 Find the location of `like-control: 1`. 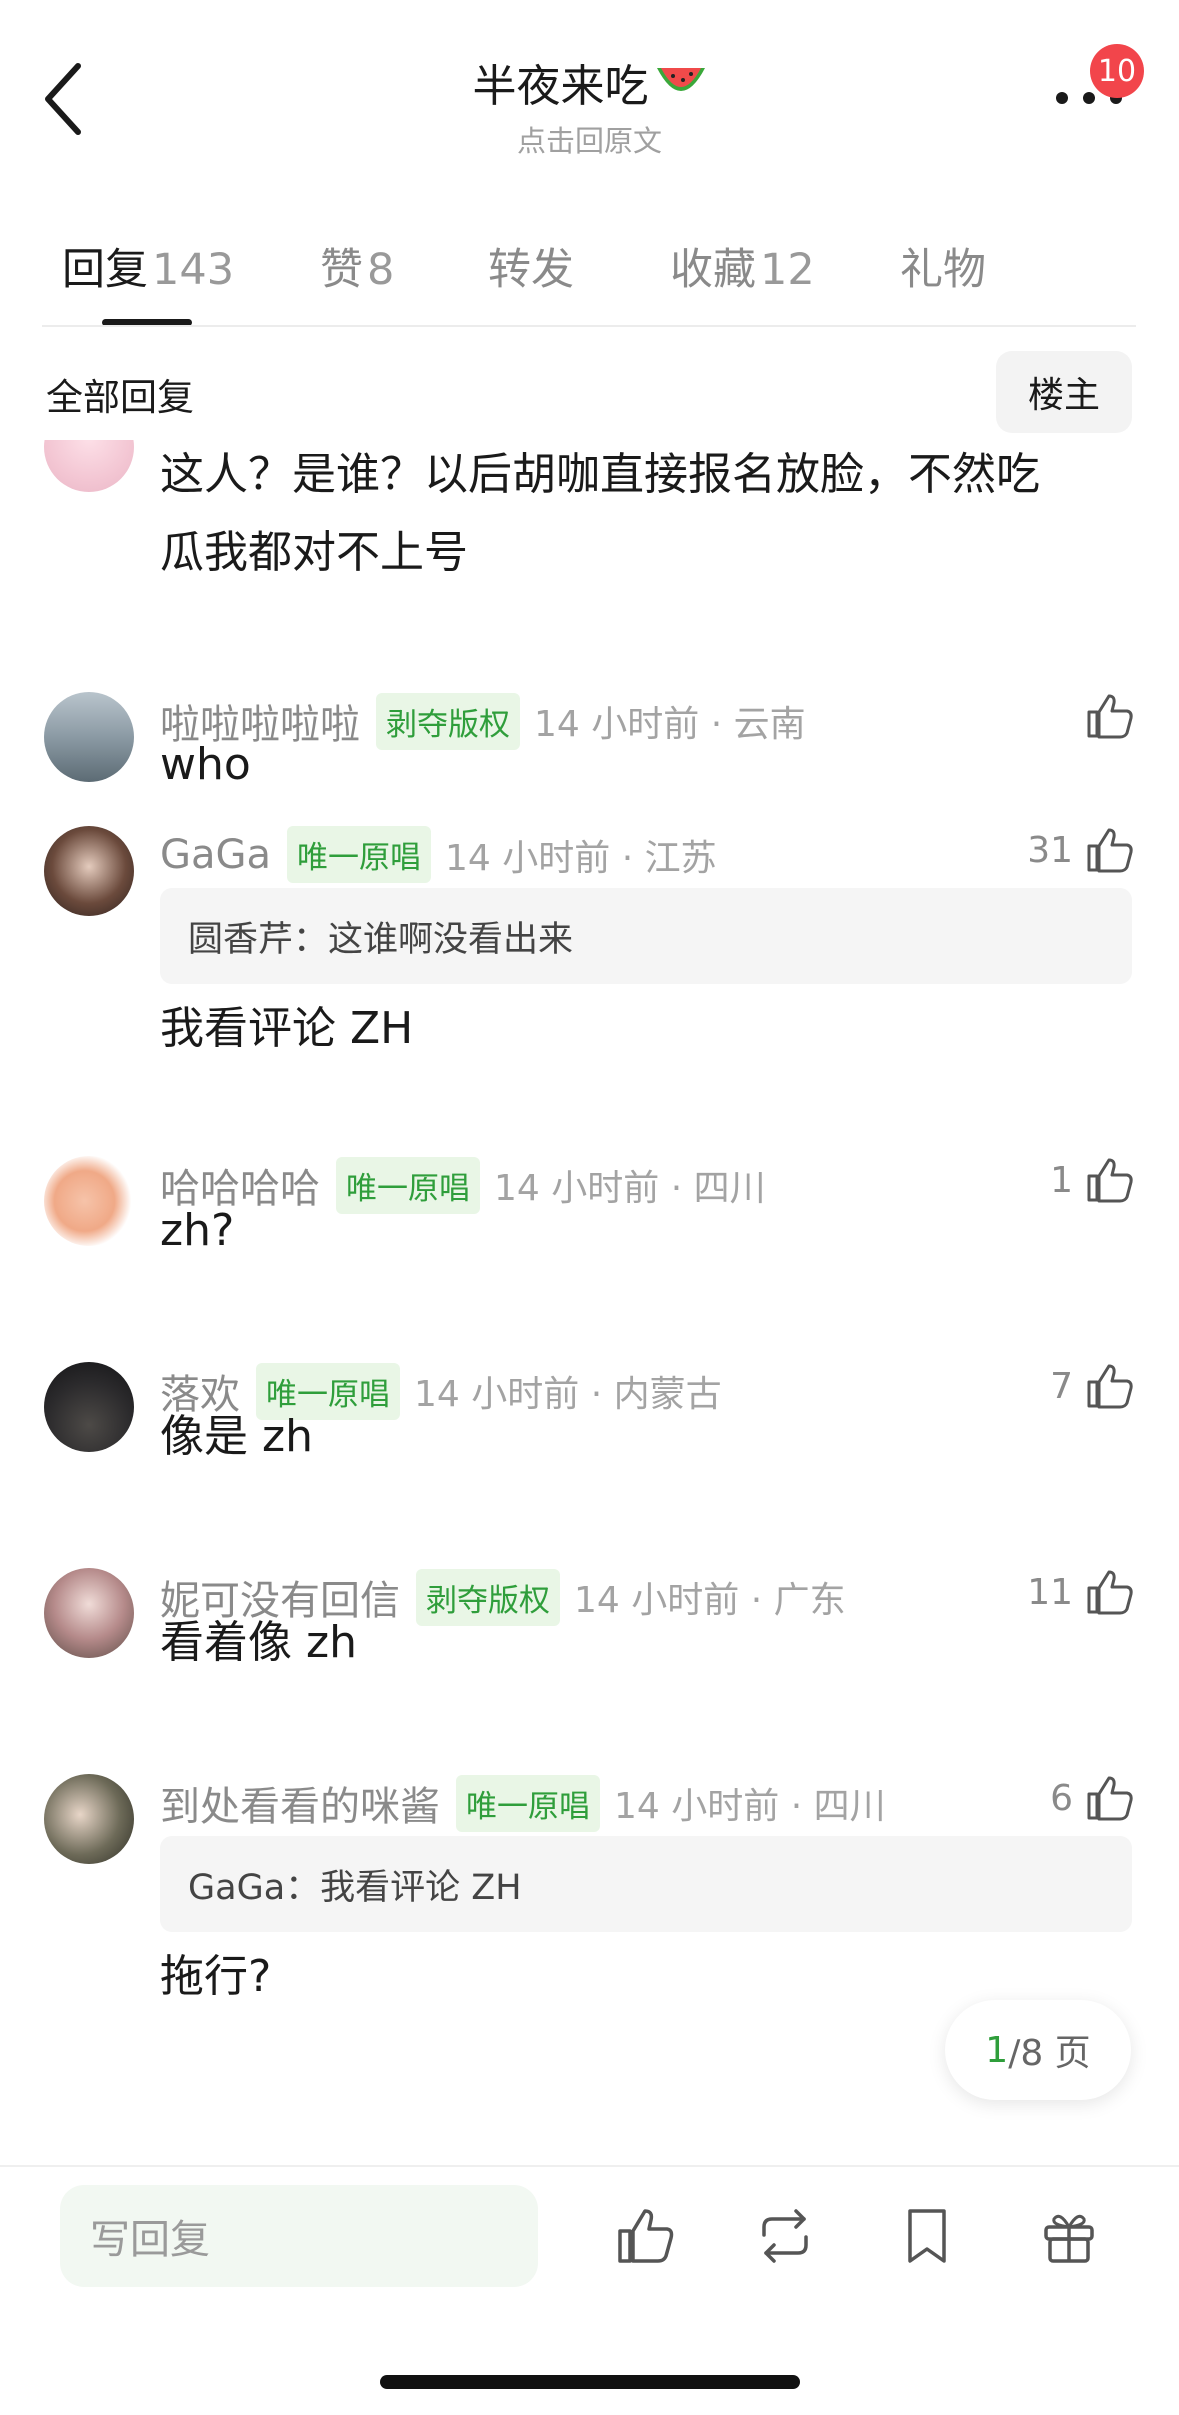

like-control: 1 is located at coordinates (1092, 1180).